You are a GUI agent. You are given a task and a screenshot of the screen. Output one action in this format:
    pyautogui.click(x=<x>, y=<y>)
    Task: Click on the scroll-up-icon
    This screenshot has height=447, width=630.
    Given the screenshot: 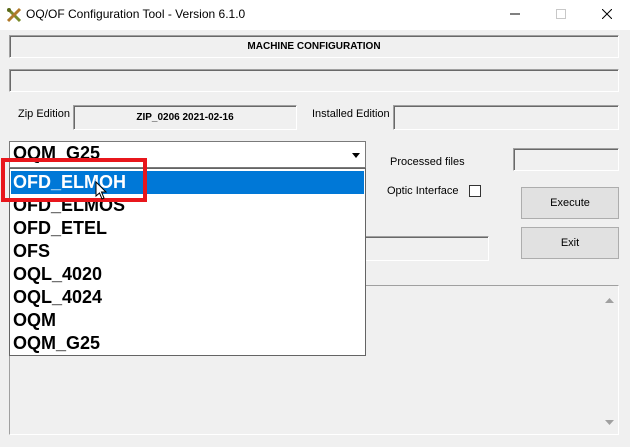 What is the action you would take?
    pyautogui.click(x=609, y=299)
    